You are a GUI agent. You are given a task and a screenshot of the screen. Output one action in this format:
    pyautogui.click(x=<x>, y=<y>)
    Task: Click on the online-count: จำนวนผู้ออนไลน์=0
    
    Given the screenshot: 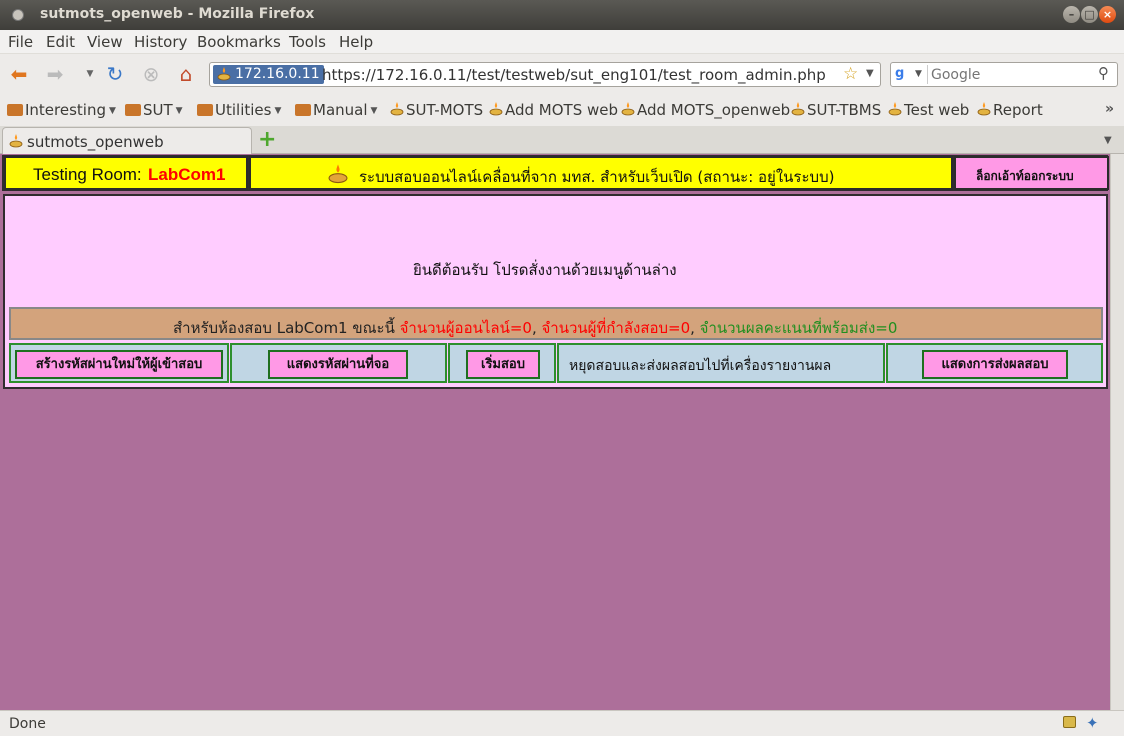 What is the action you would take?
    pyautogui.click(x=465, y=328)
    